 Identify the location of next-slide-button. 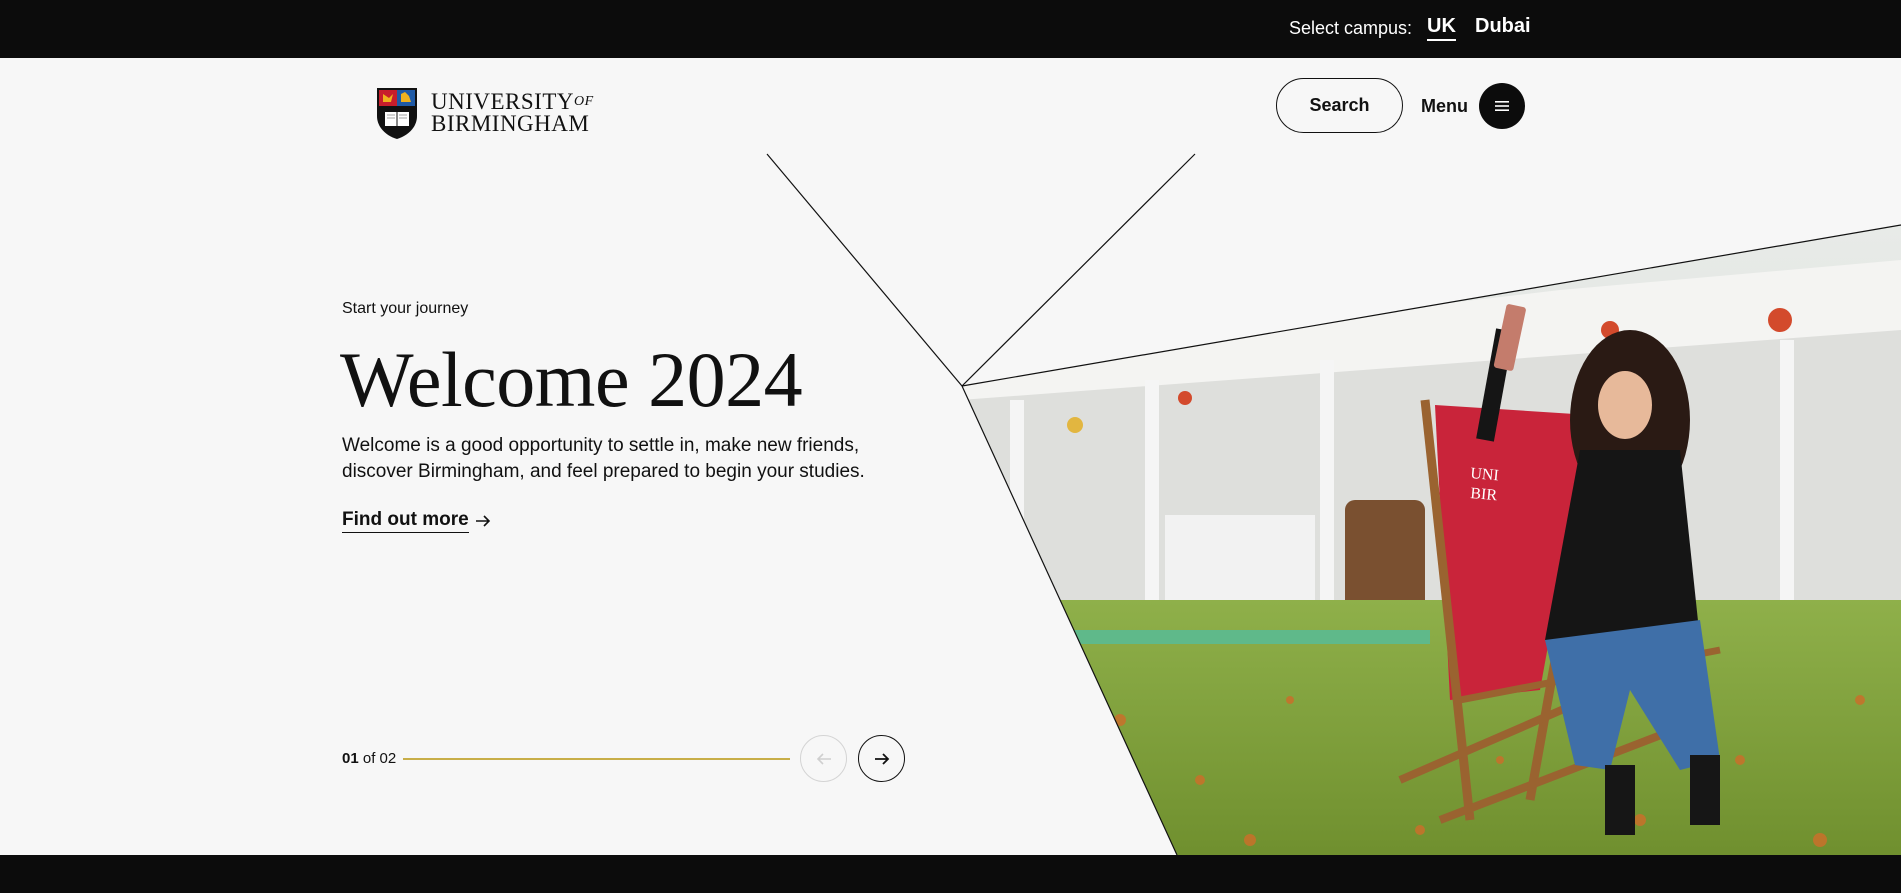
(881, 758).